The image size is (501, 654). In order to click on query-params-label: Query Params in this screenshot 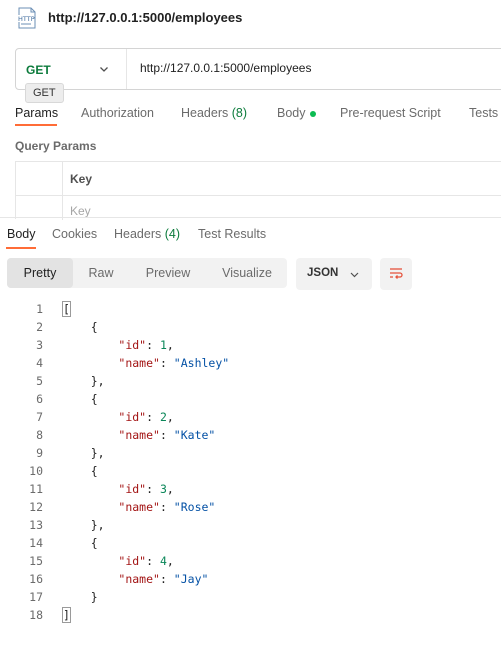, I will do `click(56, 146)`.